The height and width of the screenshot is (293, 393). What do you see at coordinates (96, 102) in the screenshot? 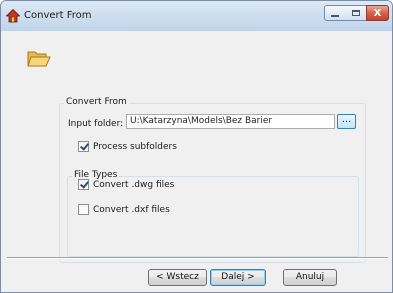
I see `convert-from-legend: Convert From` at bounding box center [96, 102].